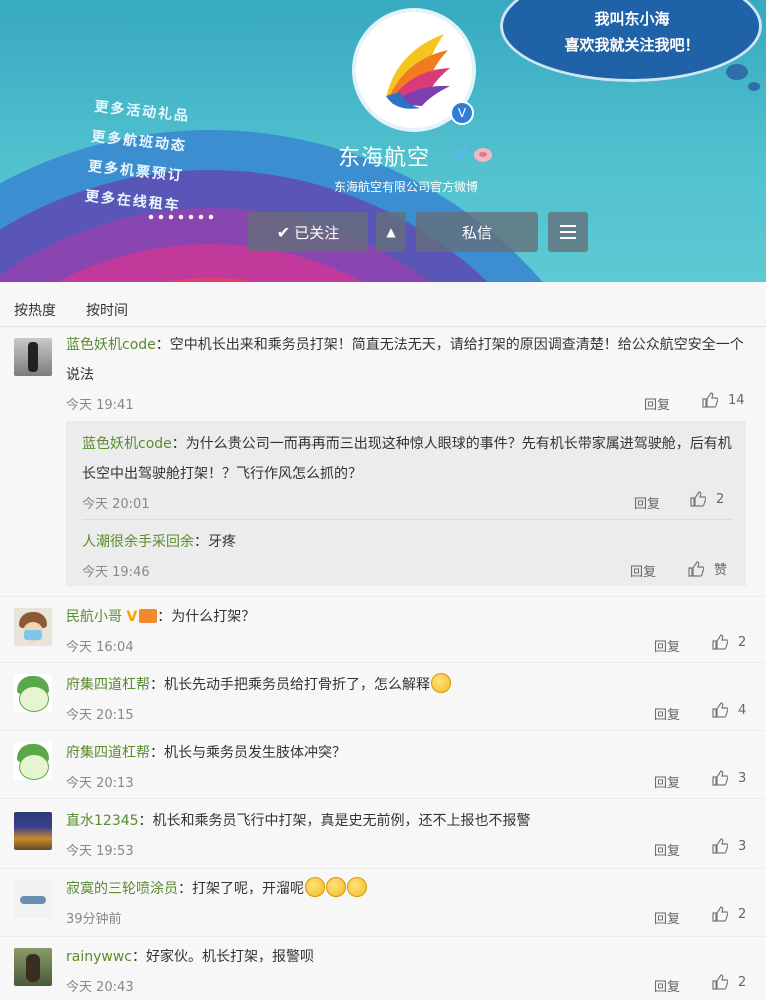  Describe the element at coordinates (222, 957) in the screenshot. I see `comment-body: ：好家伙。机长打架，报警呗` at that location.